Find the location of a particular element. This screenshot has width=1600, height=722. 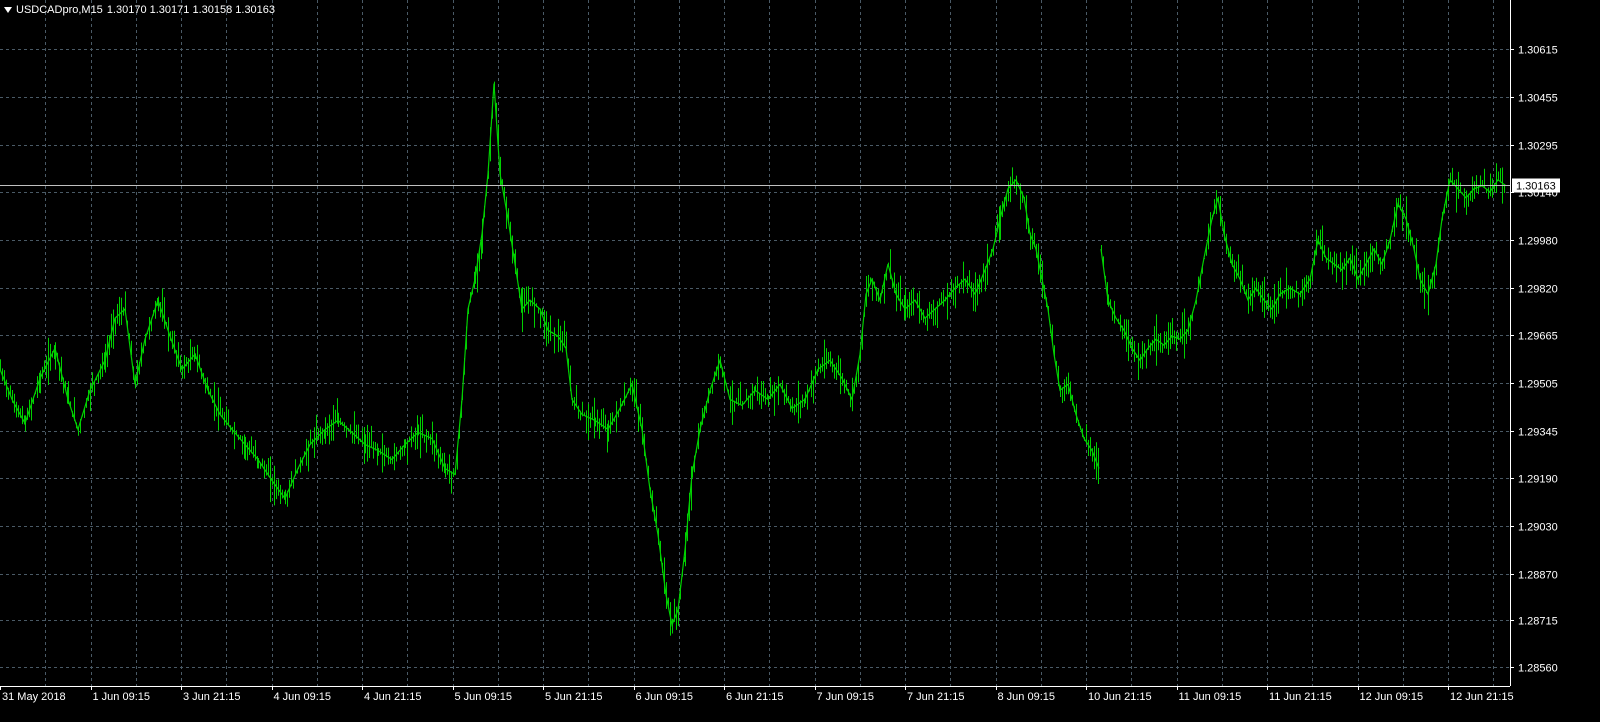

y-tick-label: 1.29665 is located at coordinates (1538, 337).